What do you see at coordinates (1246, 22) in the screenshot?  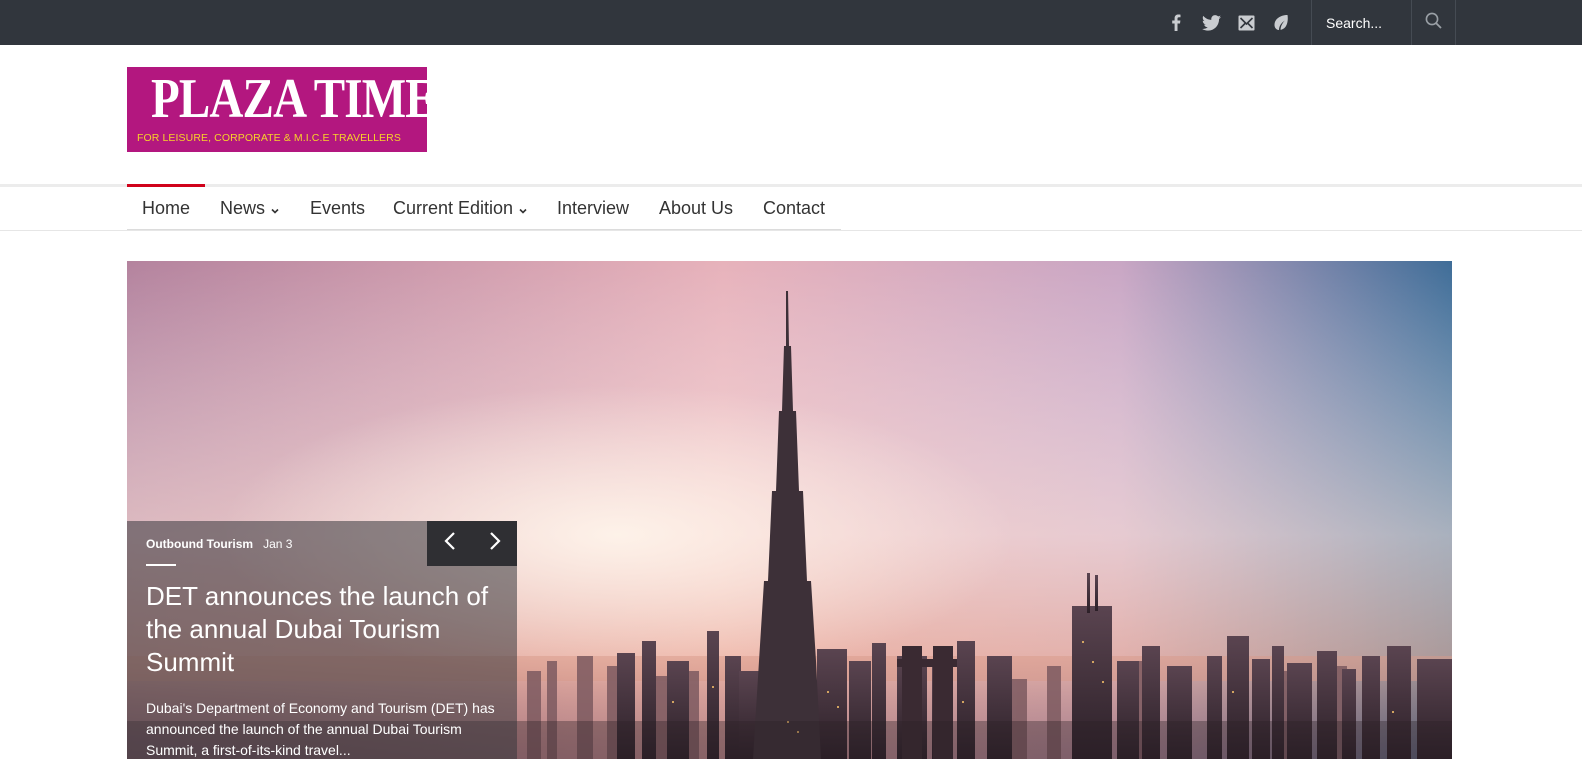 I see `email-icon` at bounding box center [1246, 22].